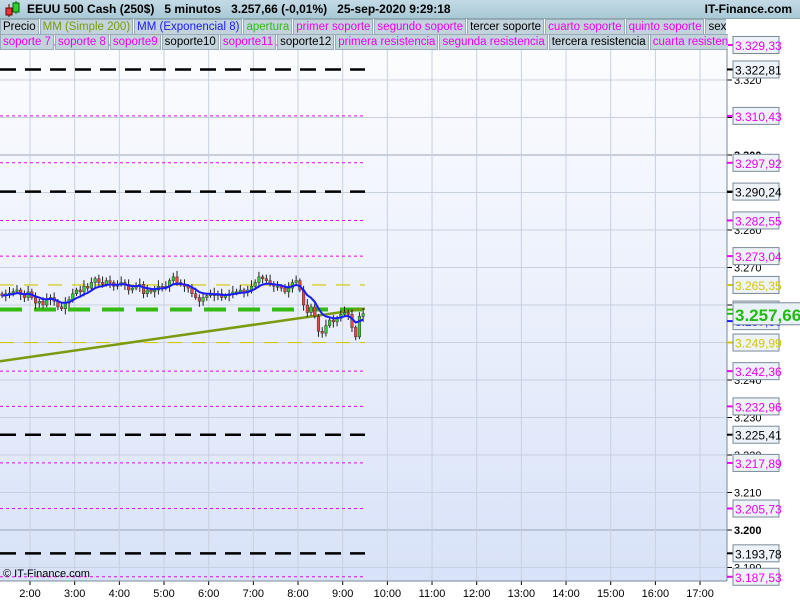 The width and height of the screenshot is (800, 600). Describe the element at coordinates (333, 27) in the screenshot. I see `legend-item: primer soporte` at that location.